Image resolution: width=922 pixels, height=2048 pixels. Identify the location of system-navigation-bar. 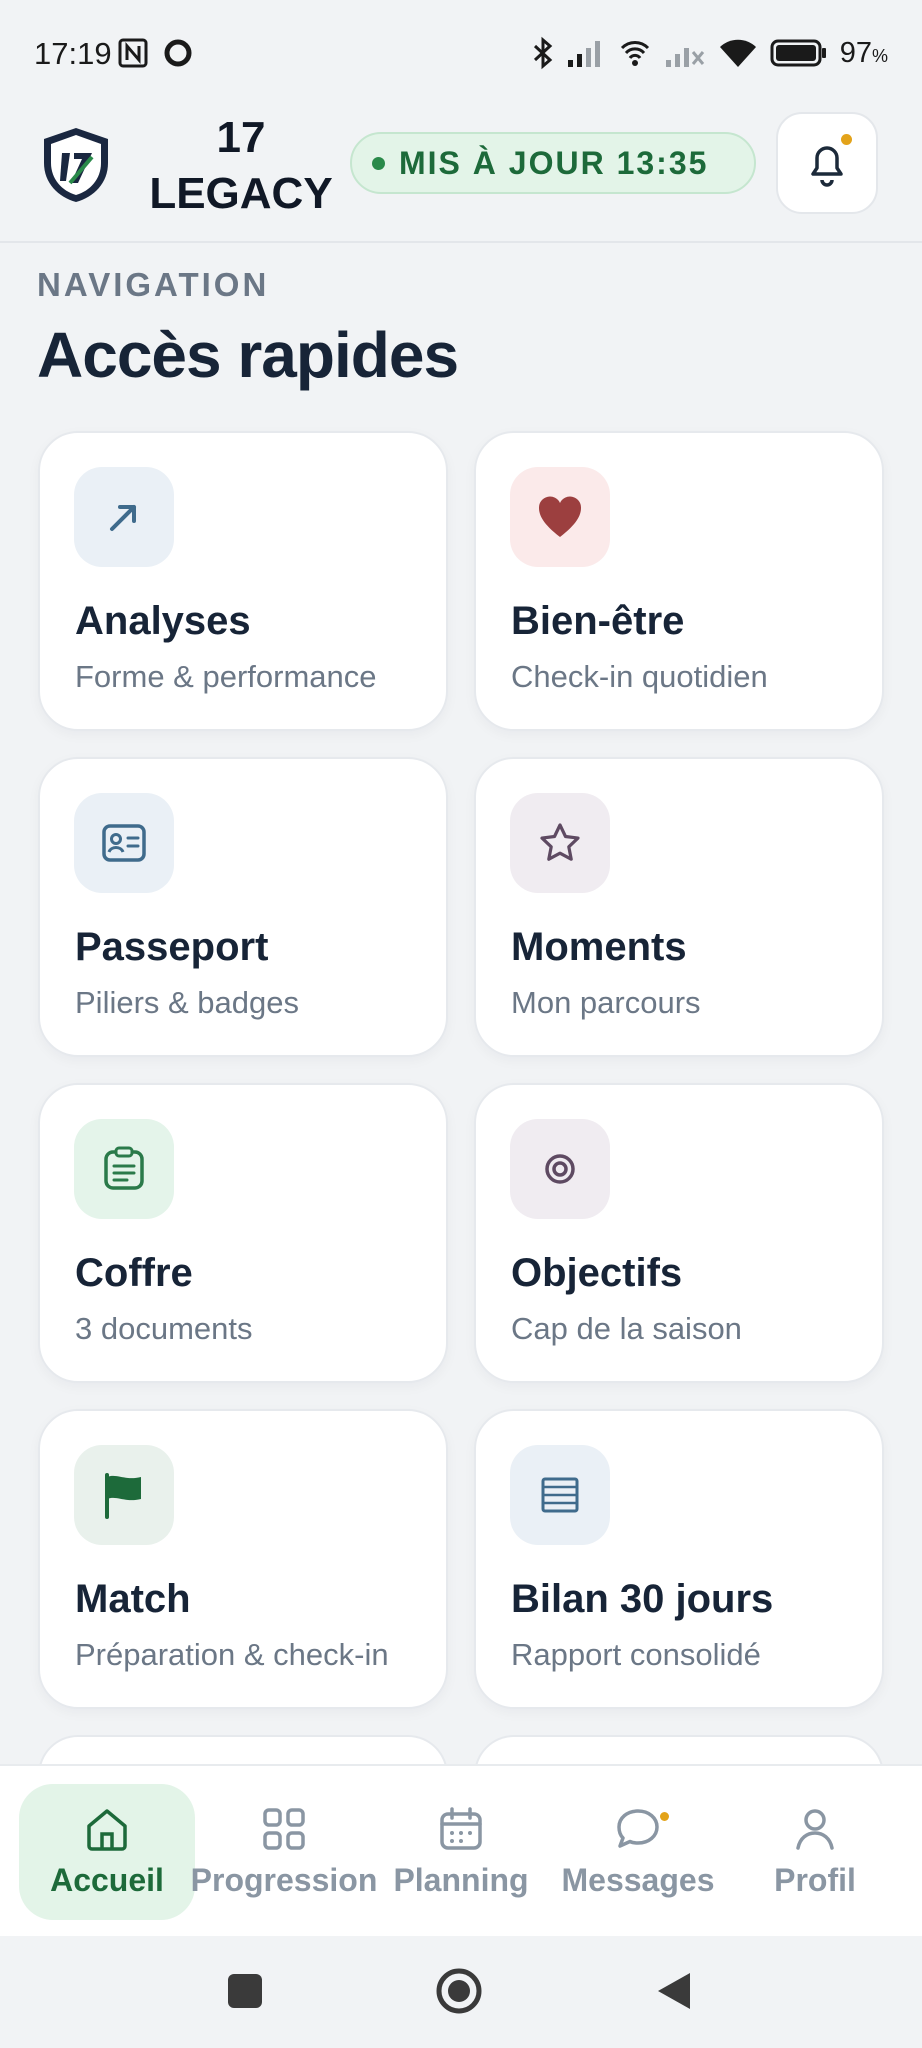
(461, 1992).